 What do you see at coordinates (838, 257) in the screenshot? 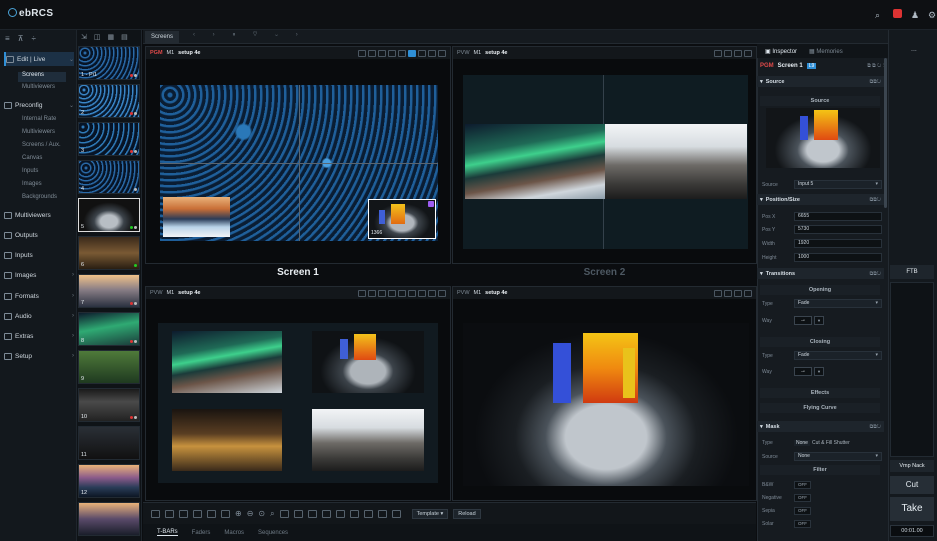
I see `height-field: 1000` at bounding box center [838, 257].